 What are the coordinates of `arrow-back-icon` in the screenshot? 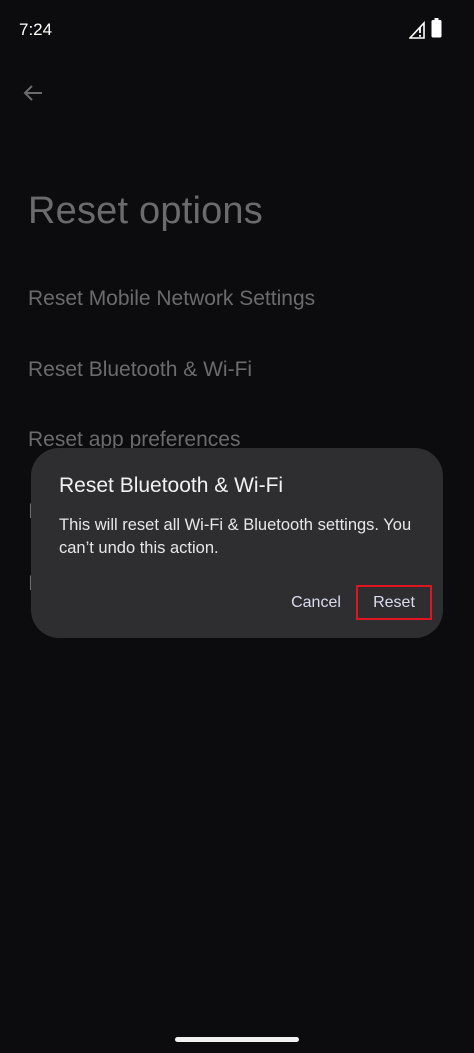 It's located at (32, 93).